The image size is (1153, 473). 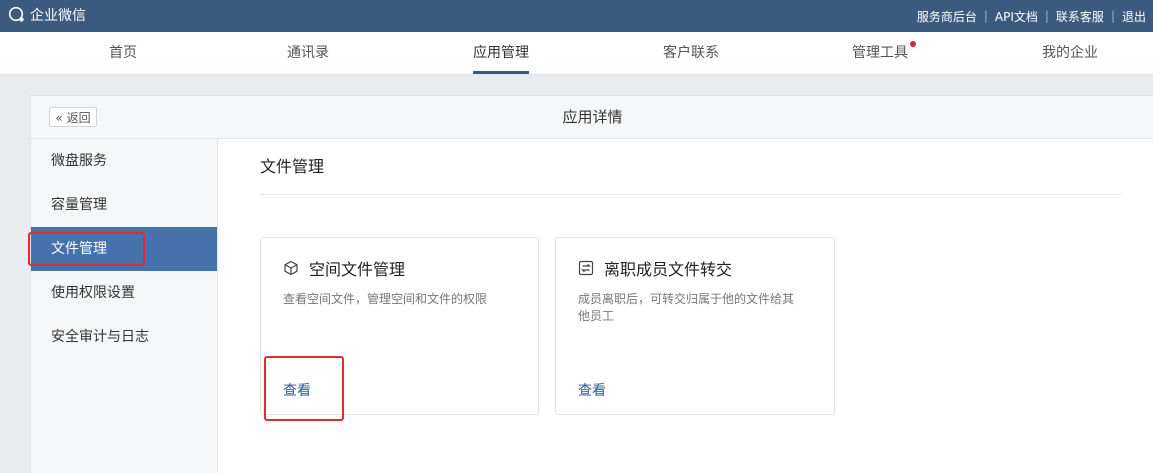 I want to click on sidebar-item-drive-service: 微盘服务, so click(x=124, y=161).